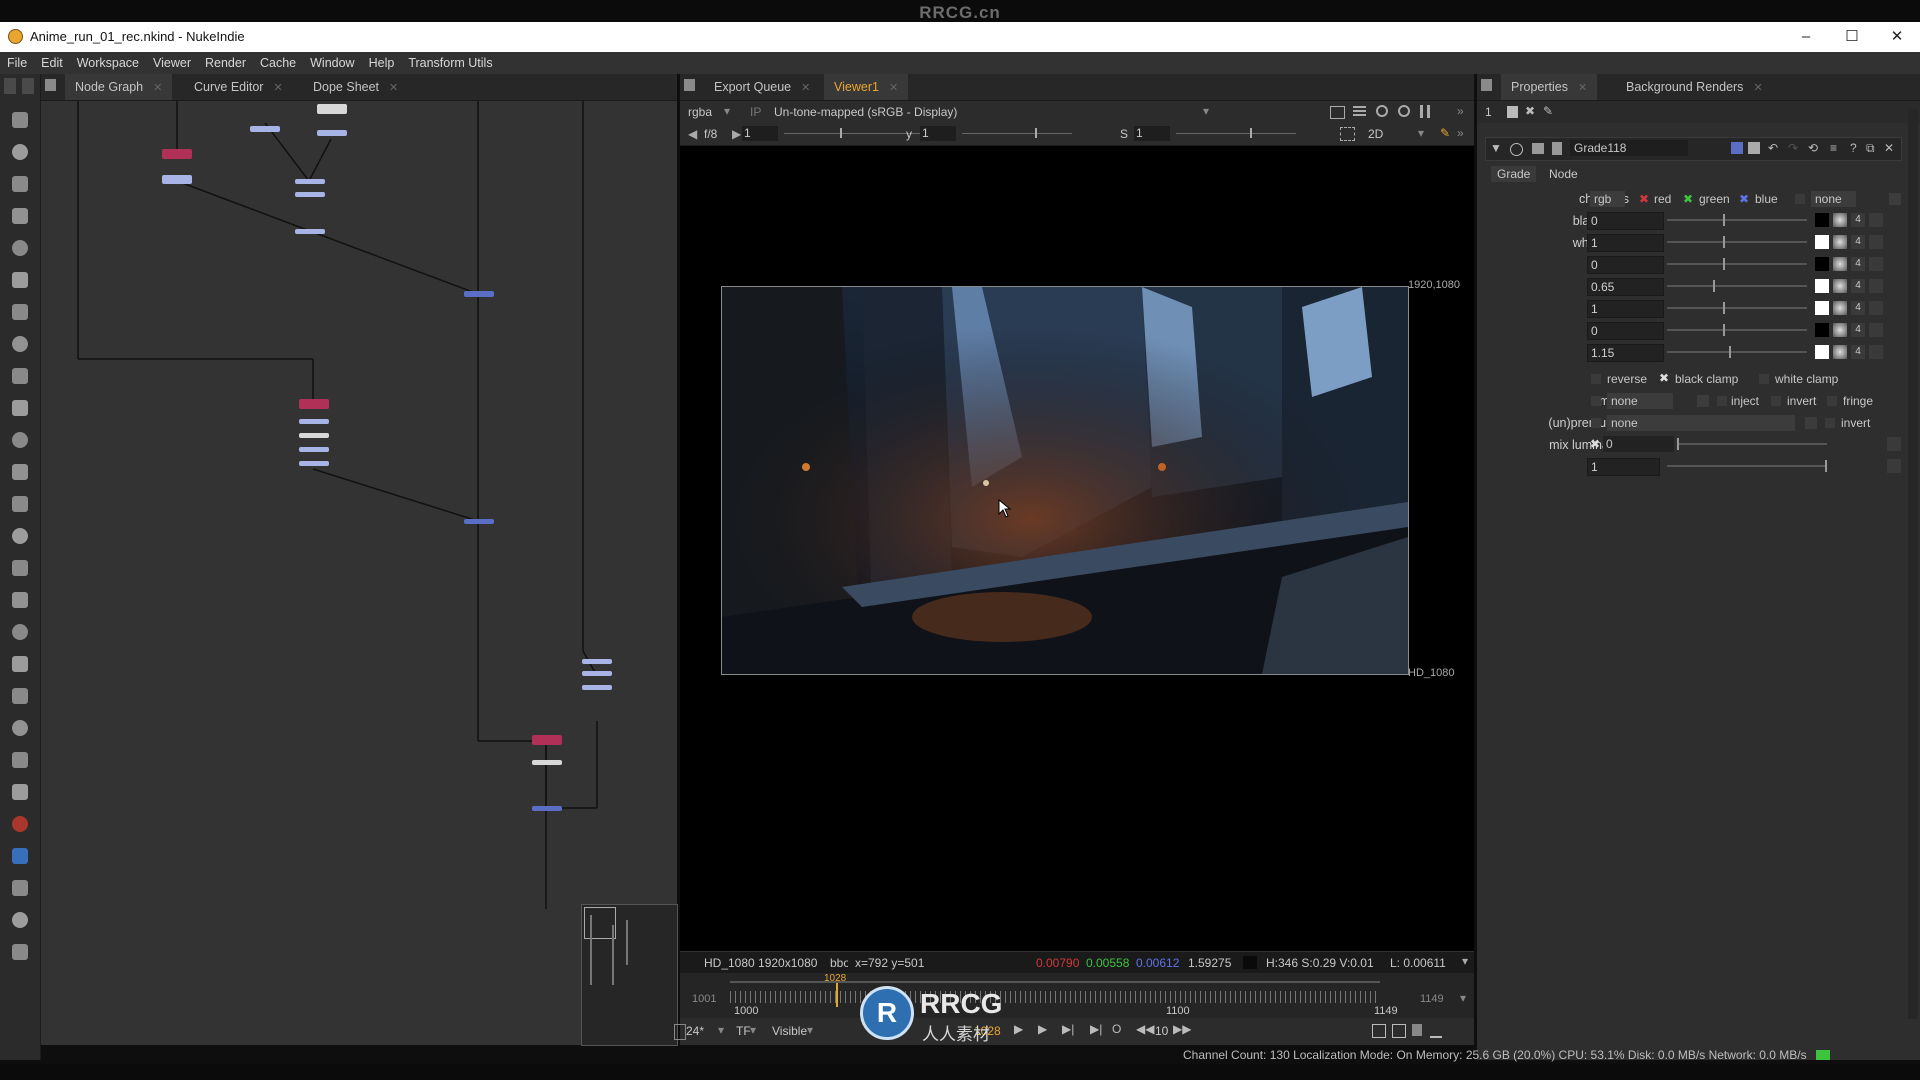 The width and height of the screenshot is (1920, 1080). What do you see at coordinates (314, 435) in the screenshot?
I see `blur-node` at bounding box center [314, 435].